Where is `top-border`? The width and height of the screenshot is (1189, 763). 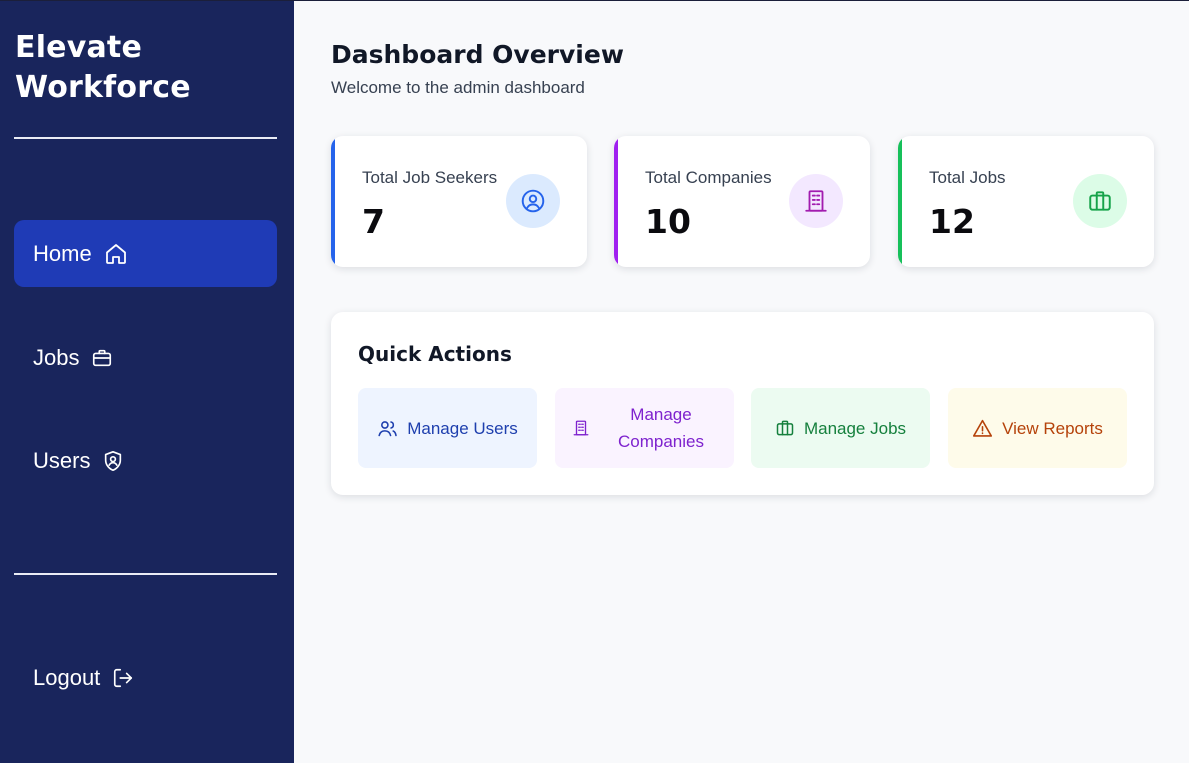 top-border is located at coordinates (594, 0).